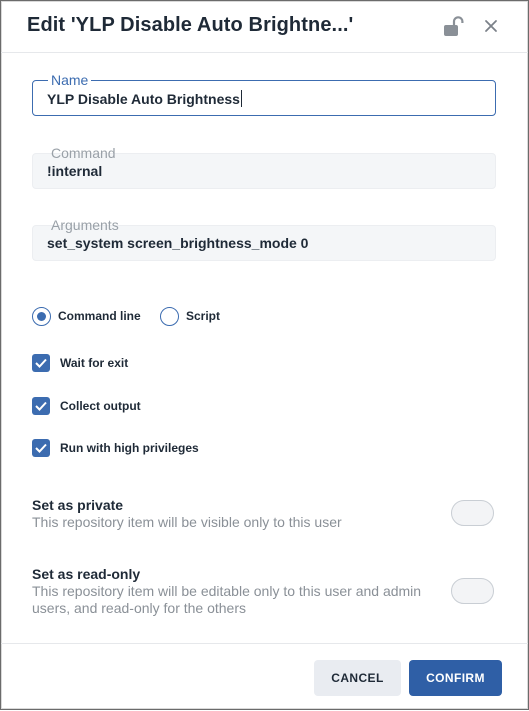  What do you see at coordinates (491, 26) in the screenshot?
I see `close-icon` at bounding box center [491, 26].